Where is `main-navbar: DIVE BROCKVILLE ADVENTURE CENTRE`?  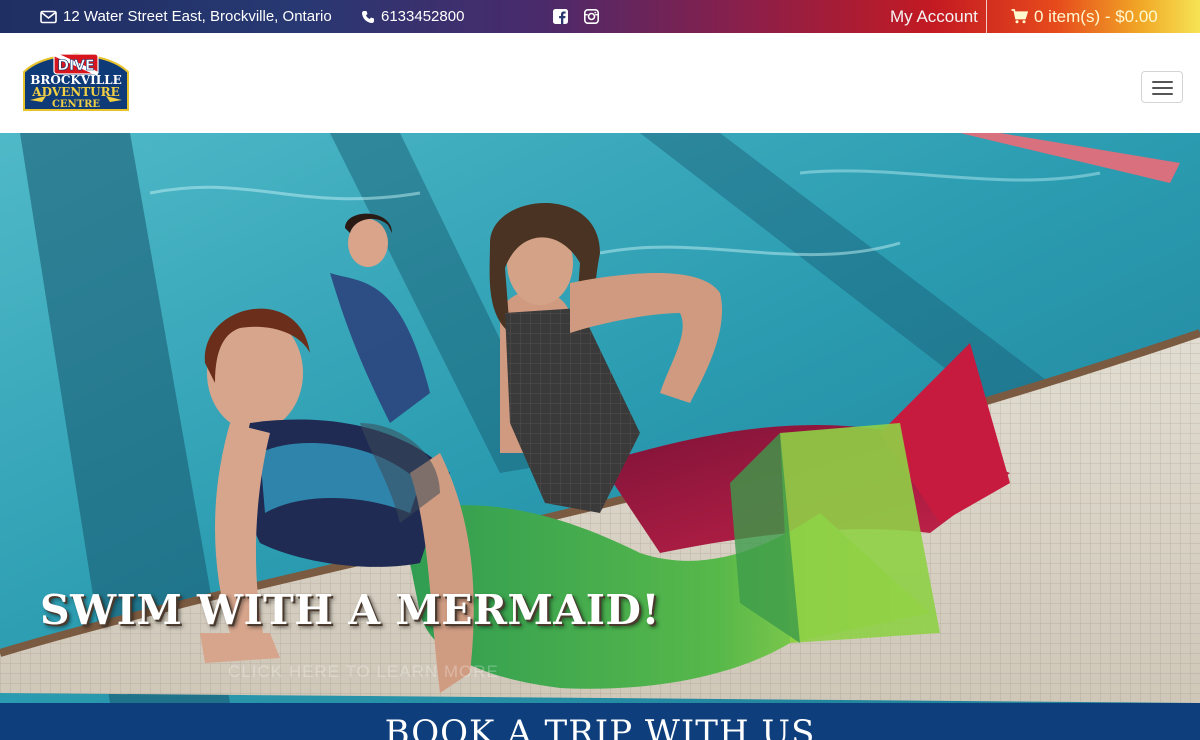 main-navbar: DIVE BROCKVILLE ADVENTURE CENTRE is located at coordinates (600, 83).